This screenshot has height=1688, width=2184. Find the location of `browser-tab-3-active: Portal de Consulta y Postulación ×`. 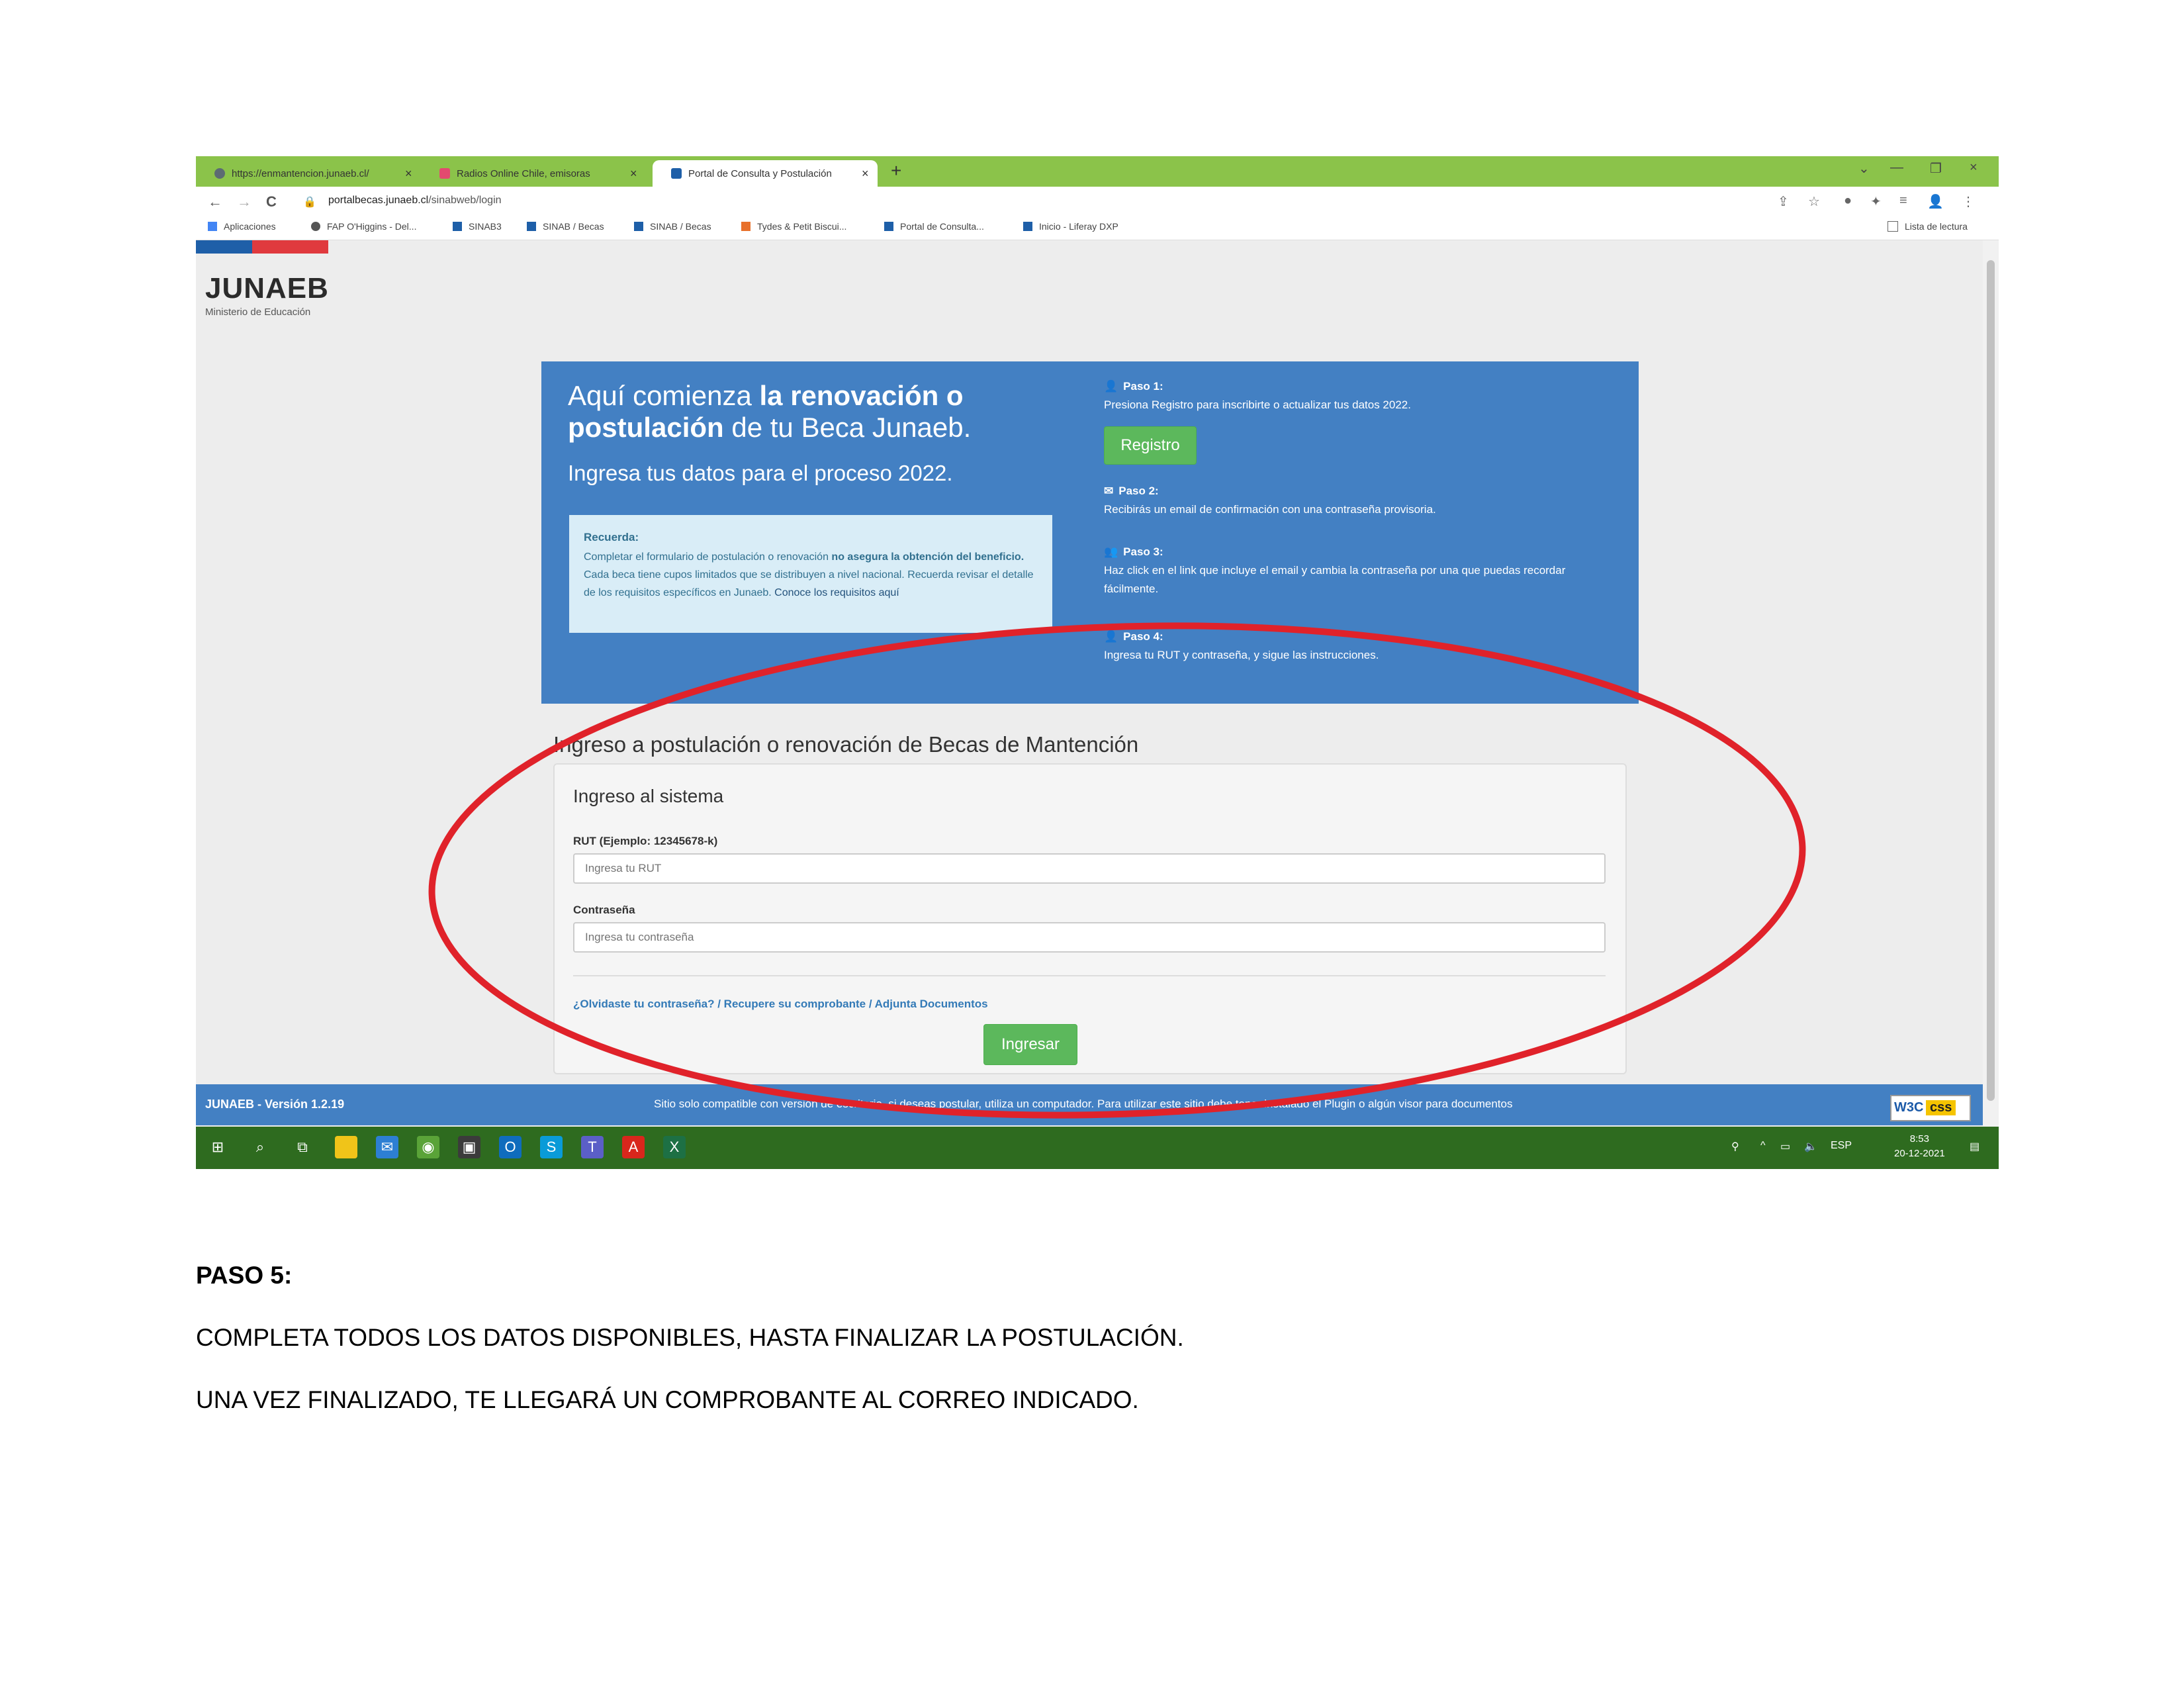

browser-tab-3-active: Portal de Consulta y Postulación × is located at coordinates (765, 173).